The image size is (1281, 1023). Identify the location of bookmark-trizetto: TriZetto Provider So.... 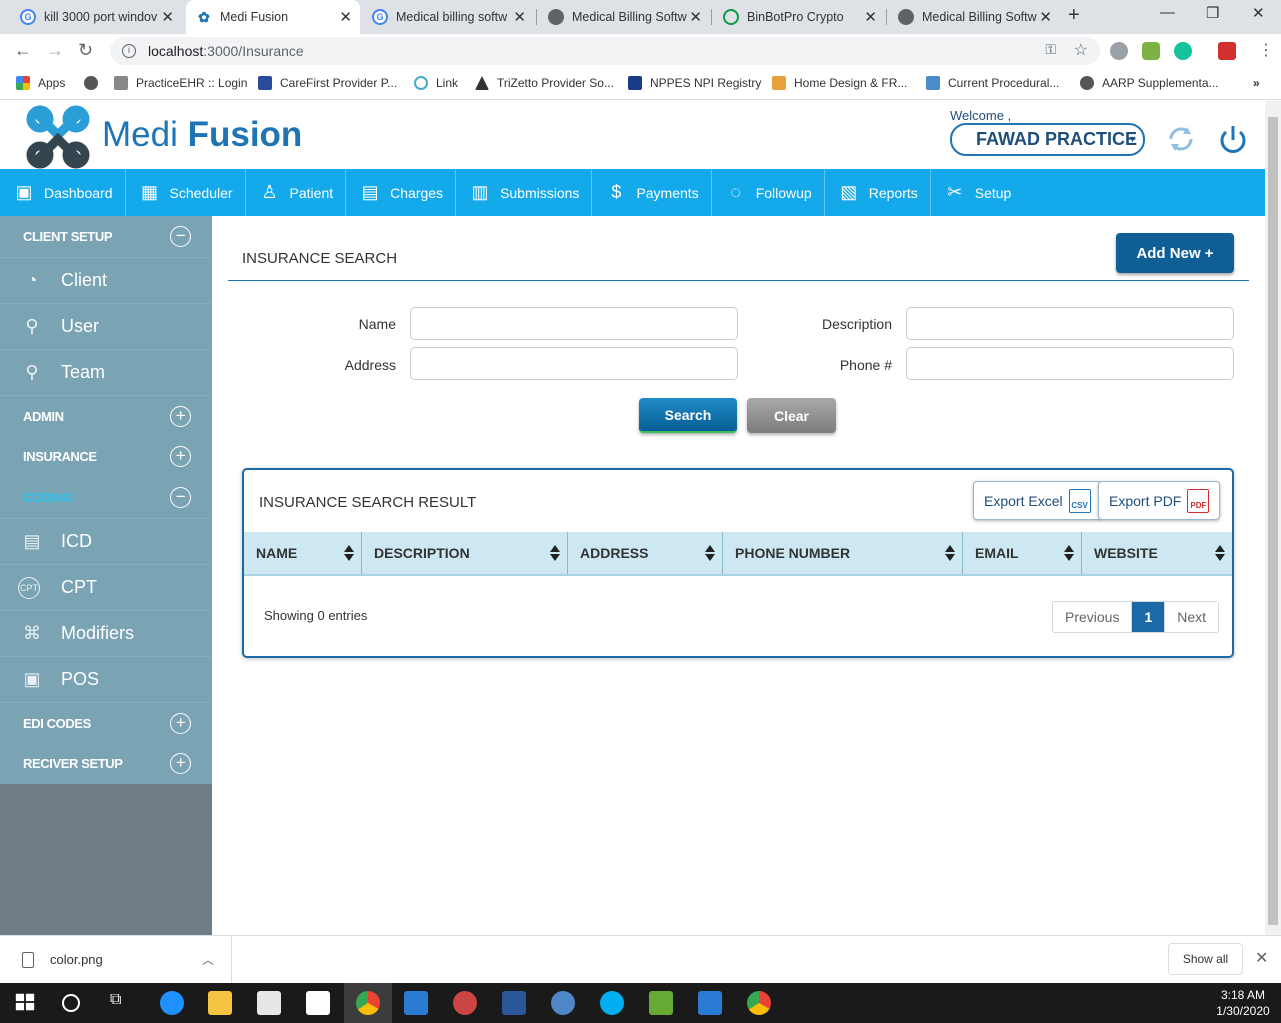
(544, 83).